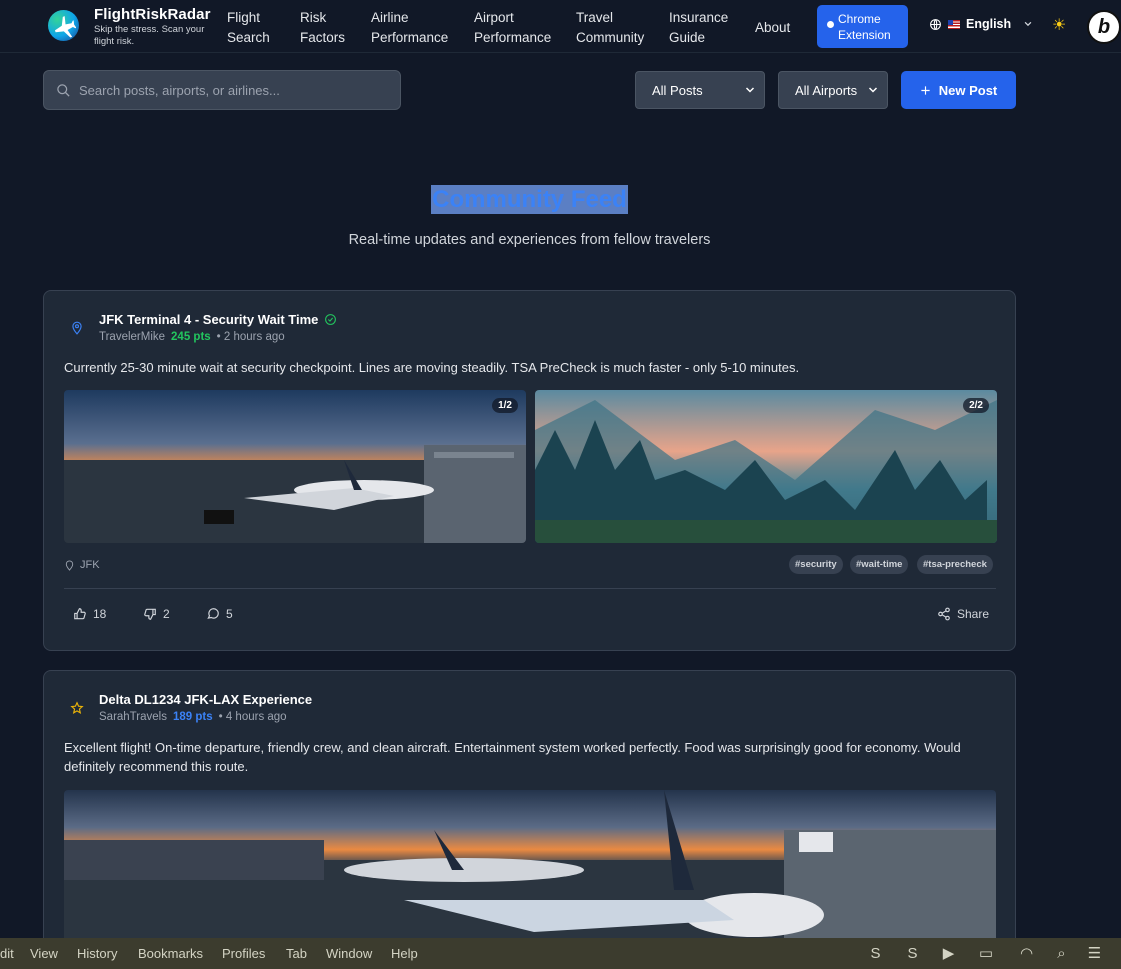 This screenshot has width=1121, height=969. I want to click on brand-name: FlightRiskRadar, so click(152, 14).